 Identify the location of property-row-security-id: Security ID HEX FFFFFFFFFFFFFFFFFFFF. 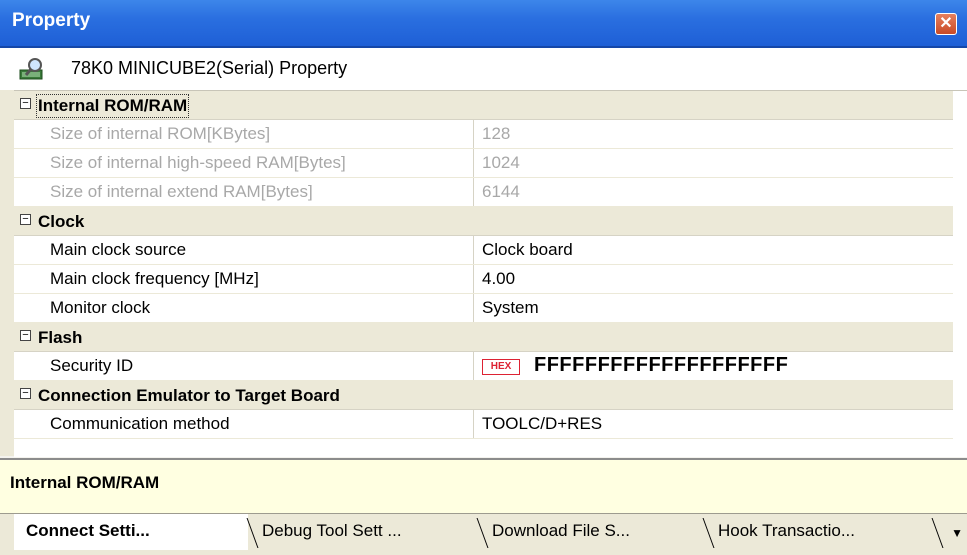
(483, 366).